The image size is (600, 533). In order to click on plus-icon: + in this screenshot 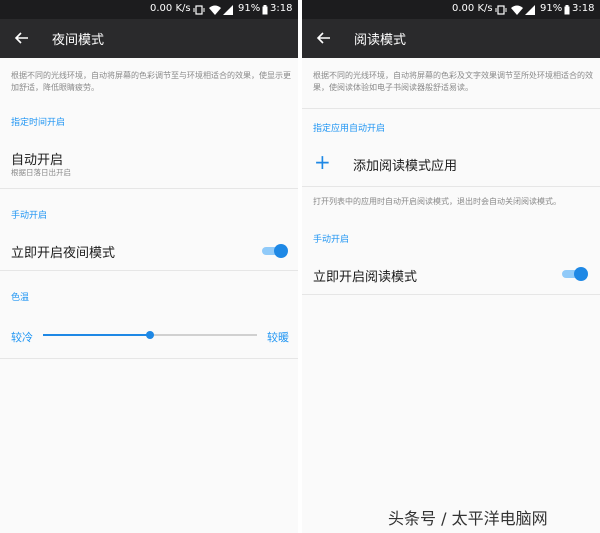, I will do `click(322, 162)`.